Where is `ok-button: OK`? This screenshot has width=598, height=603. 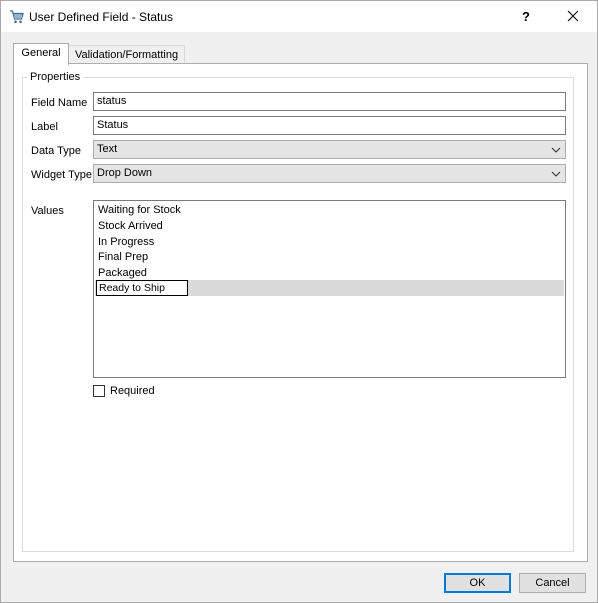 ok-button: OK is located at coordinates (477, 583).